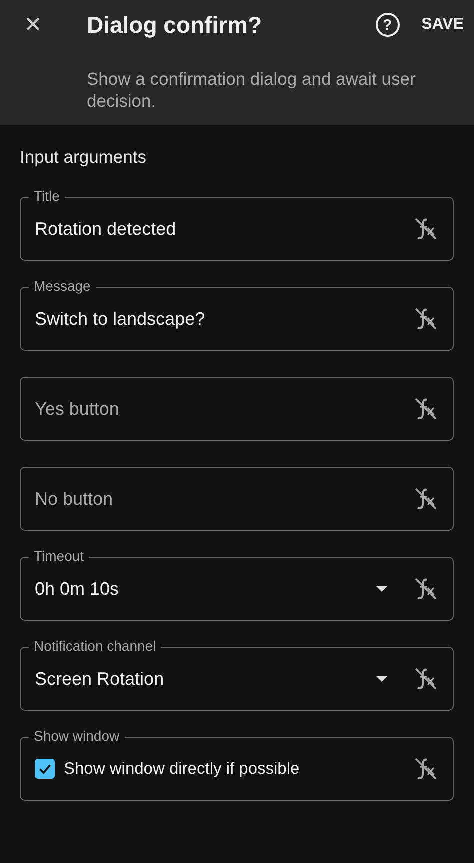 The image size is (474, 863). Describe the element at coordinates (62, 286) in the screenshot. I see `field-label: Message` at that location.